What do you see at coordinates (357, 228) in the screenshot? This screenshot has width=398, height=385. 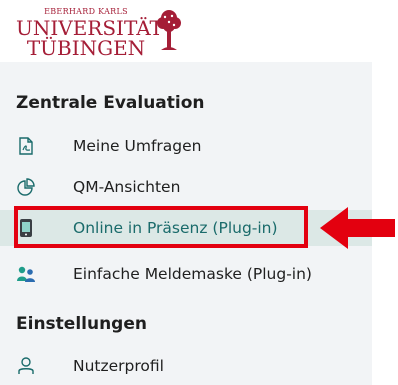 I see `annotation-arrow-icon` at bounding box center [357, 228].